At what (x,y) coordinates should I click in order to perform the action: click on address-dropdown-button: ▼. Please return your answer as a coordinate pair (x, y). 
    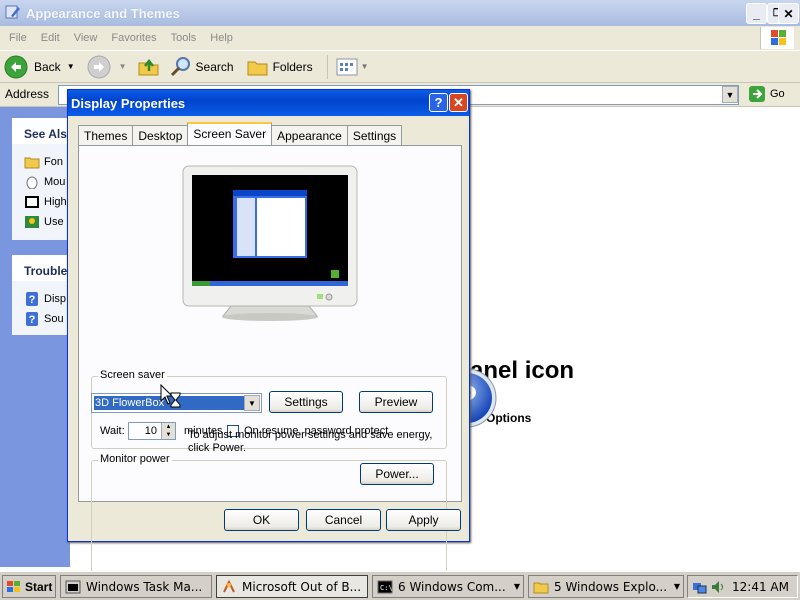
    Looking at the image, I should click on (730, 94).